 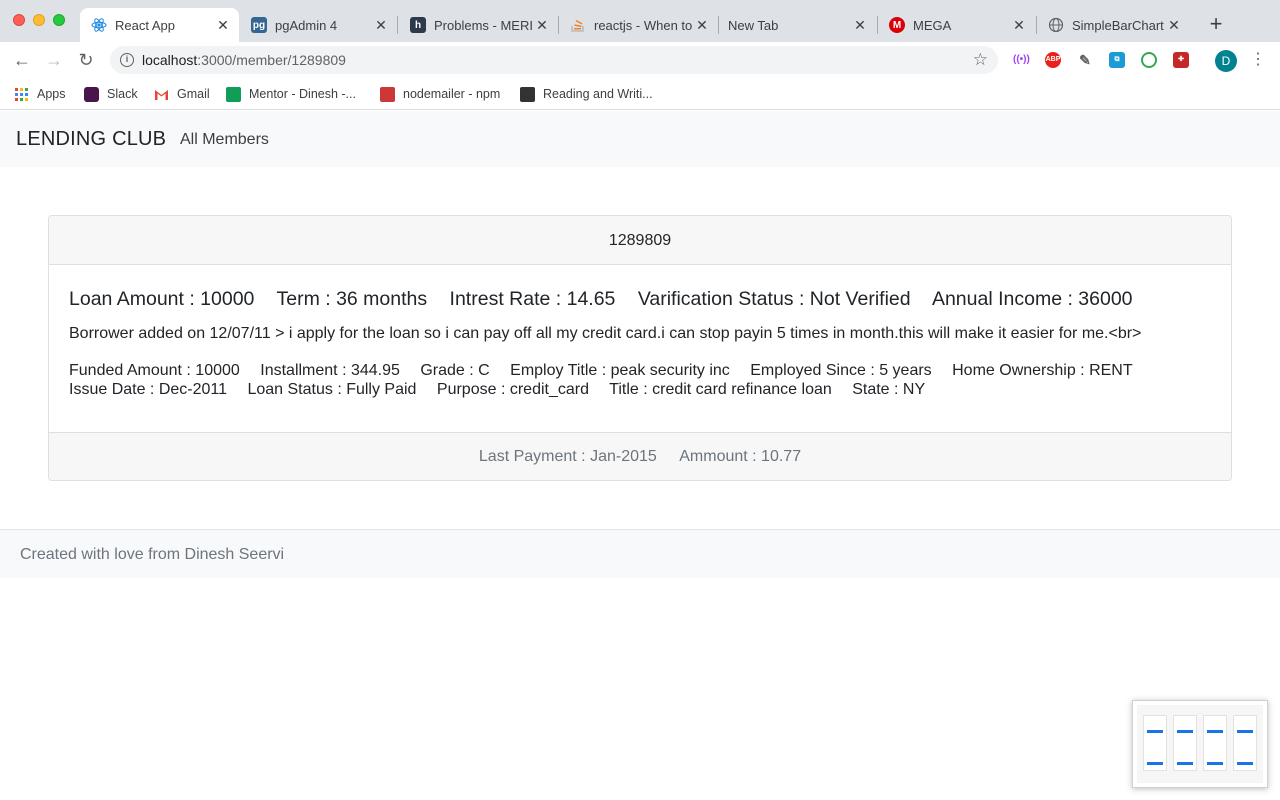 What do you see at coordinates (387, 94) in the screenshot?
I see `npm-icon` at bounding box center [387, 94].